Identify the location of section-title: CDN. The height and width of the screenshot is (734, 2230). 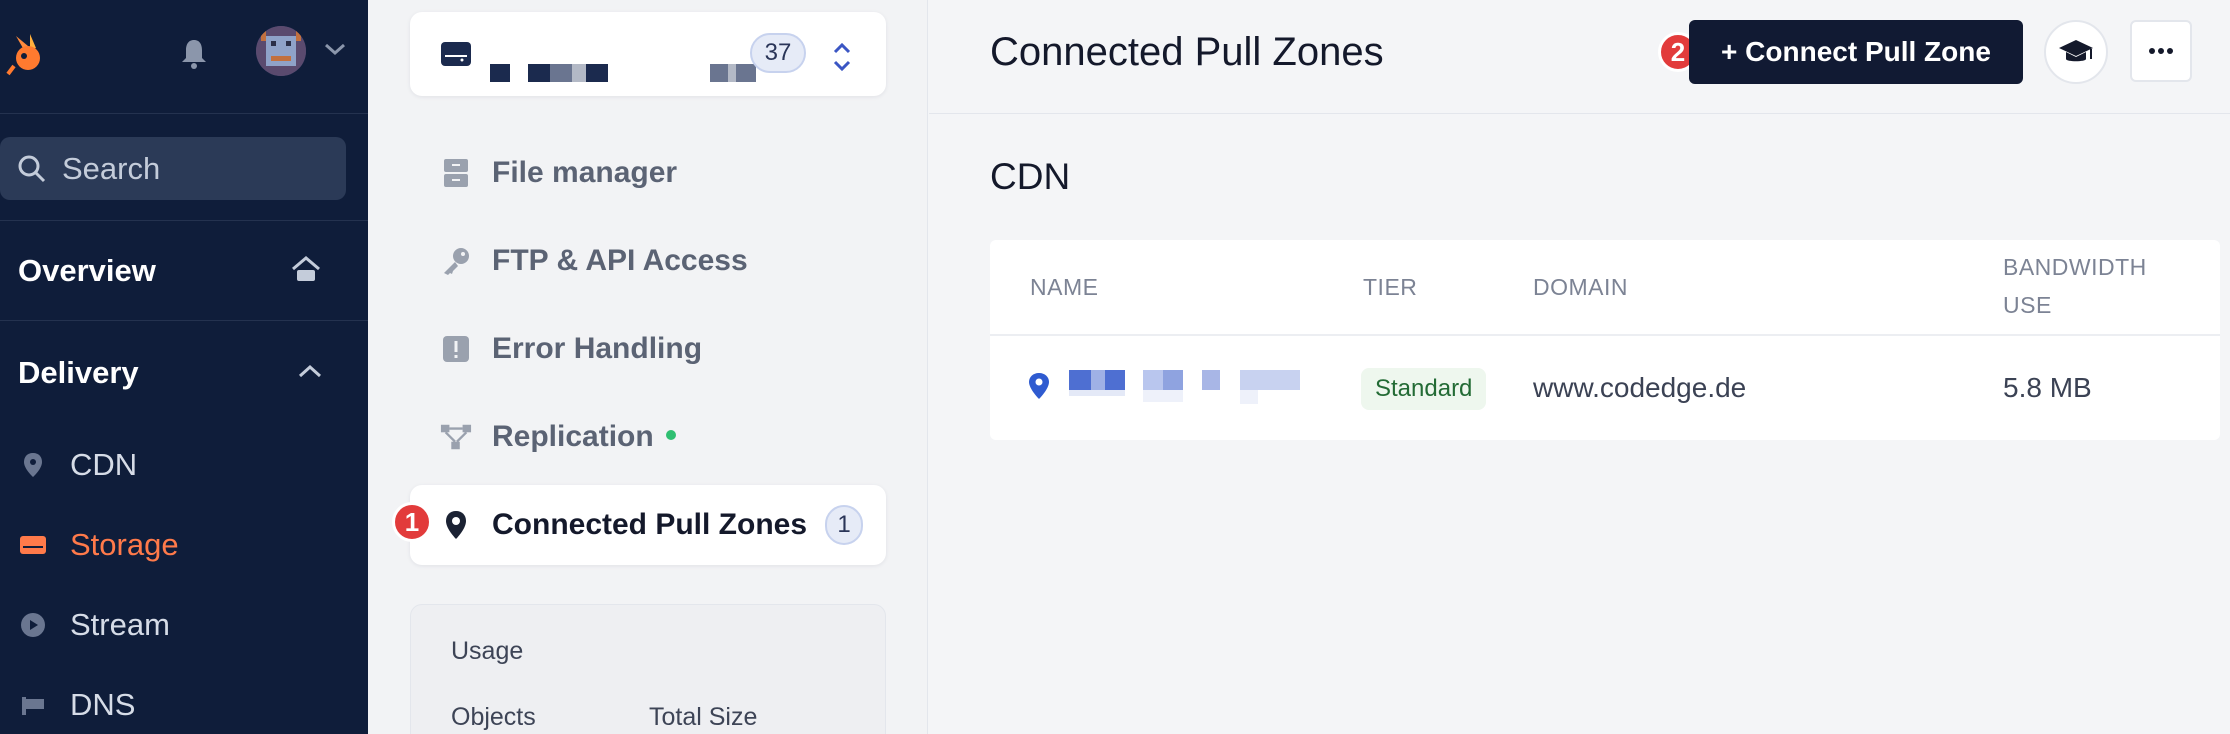
(1030, 176).